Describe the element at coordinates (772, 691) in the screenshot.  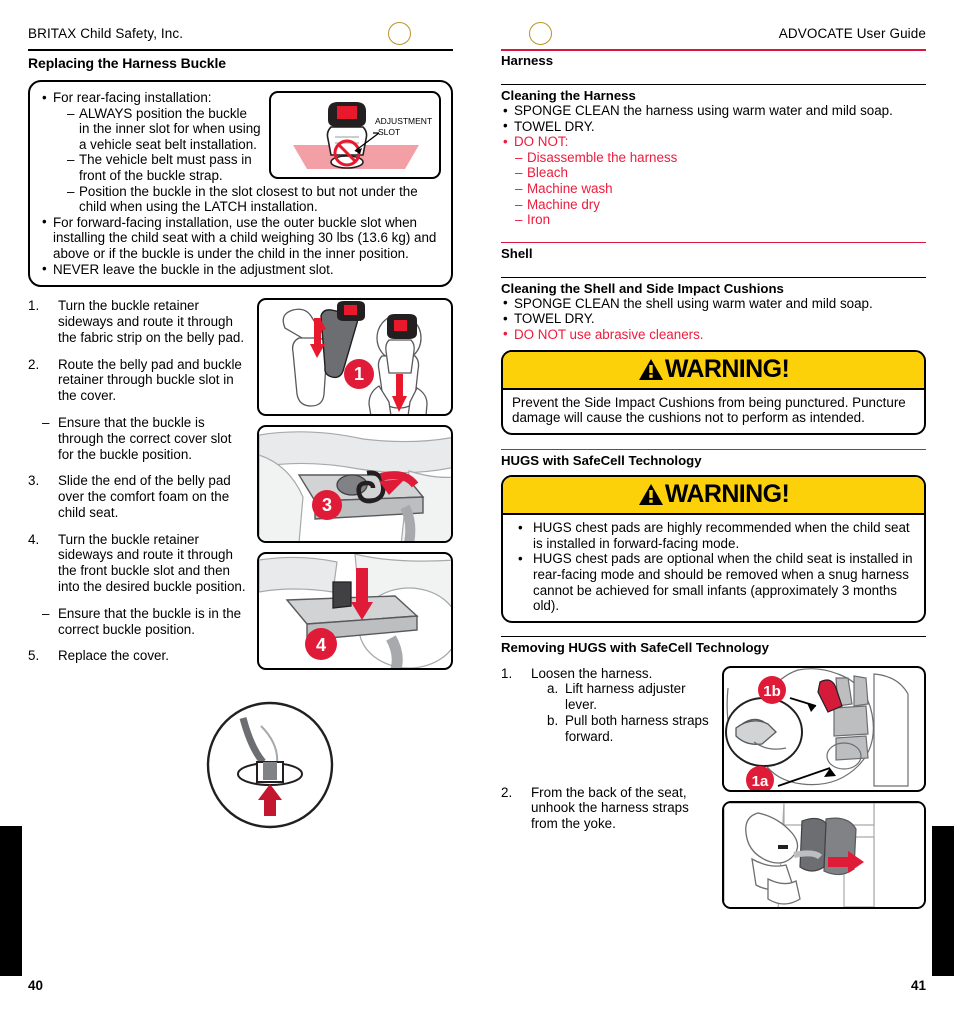
I see `svg-text: 1b` at that location.